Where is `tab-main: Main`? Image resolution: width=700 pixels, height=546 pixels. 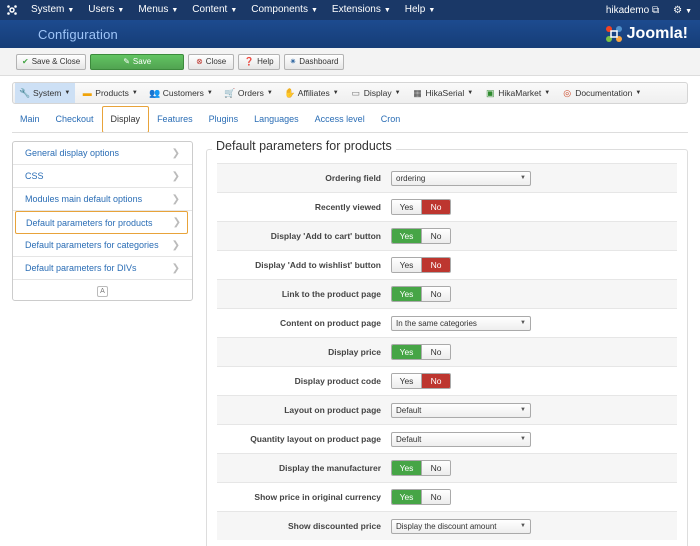
tab-main: Main is located at coordinates (30, 119).